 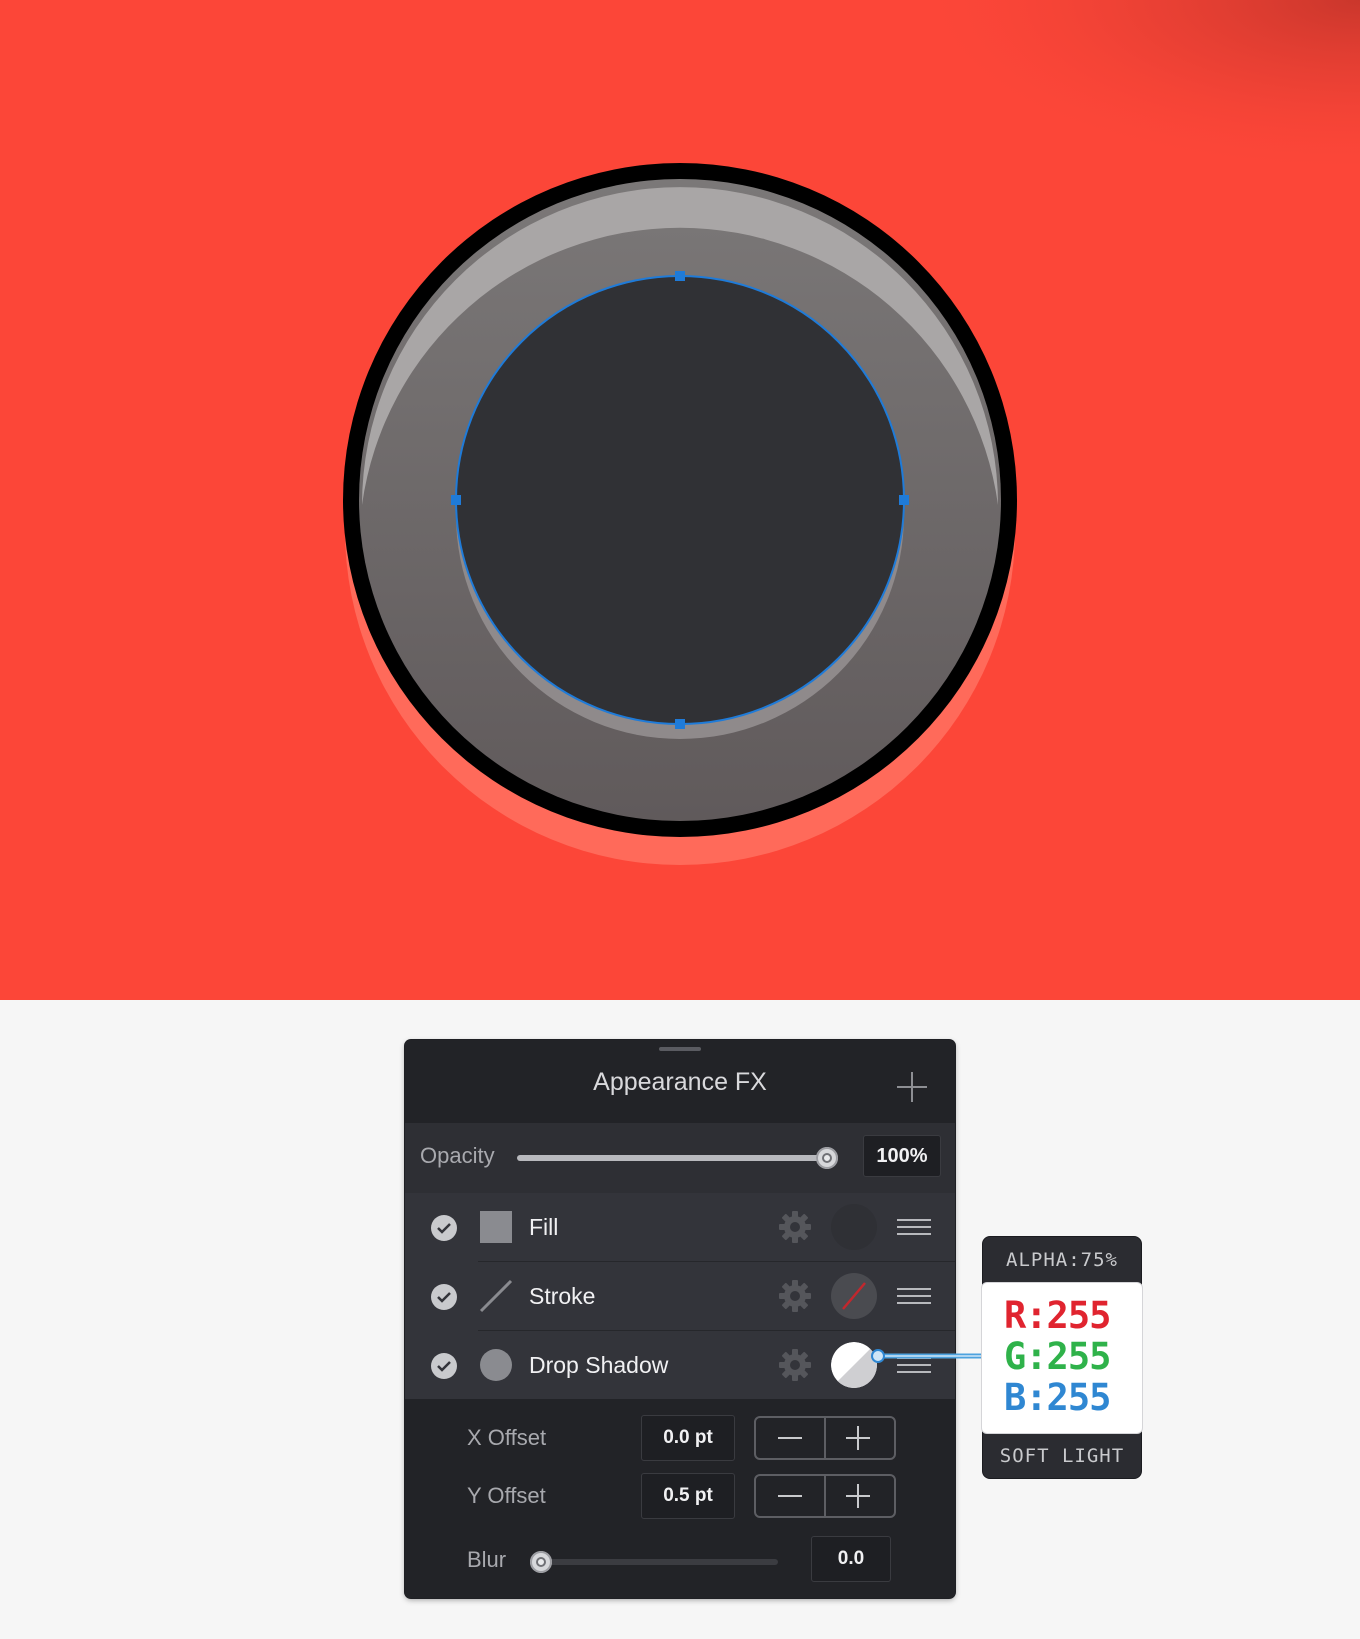 I want to click on blur-slider-track, so click(x=659, y=1562).